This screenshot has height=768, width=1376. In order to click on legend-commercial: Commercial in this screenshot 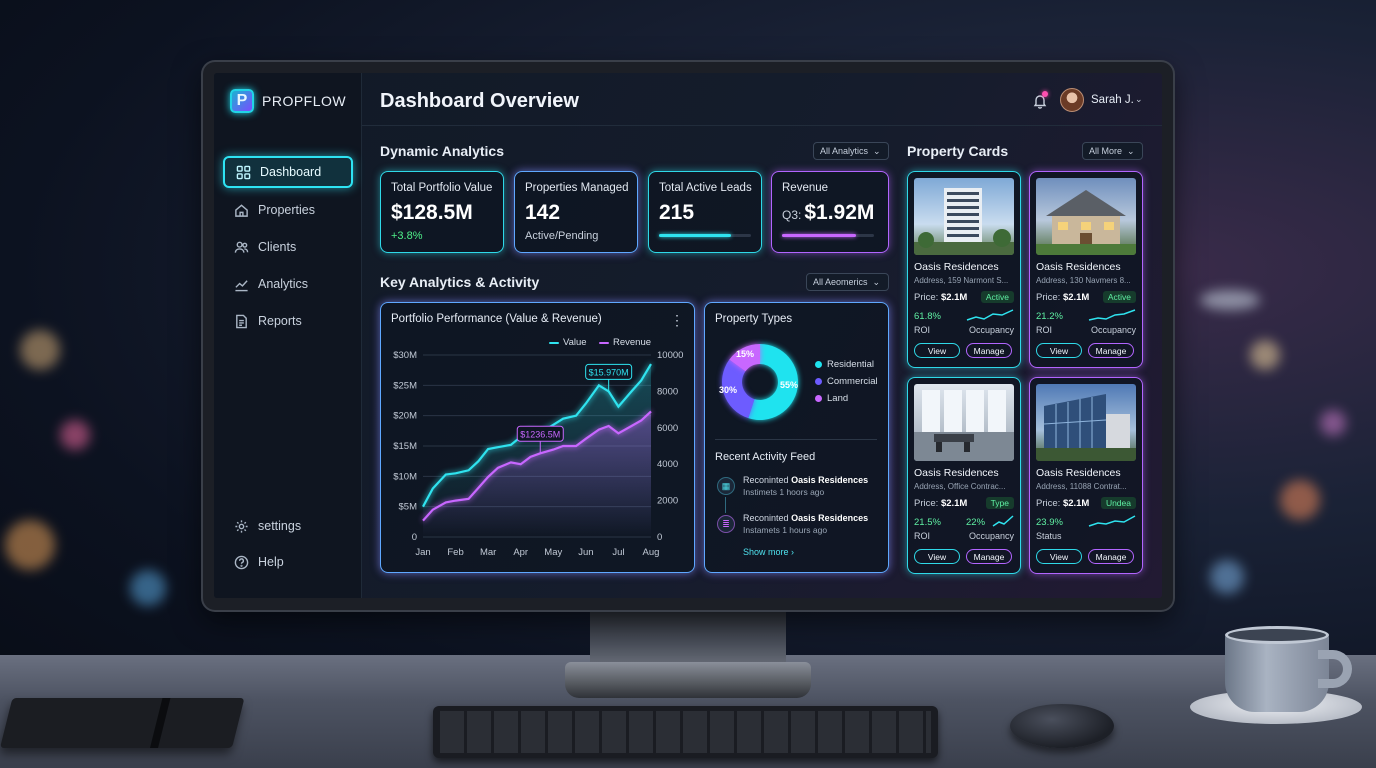, I will do `click(846, 381)`.